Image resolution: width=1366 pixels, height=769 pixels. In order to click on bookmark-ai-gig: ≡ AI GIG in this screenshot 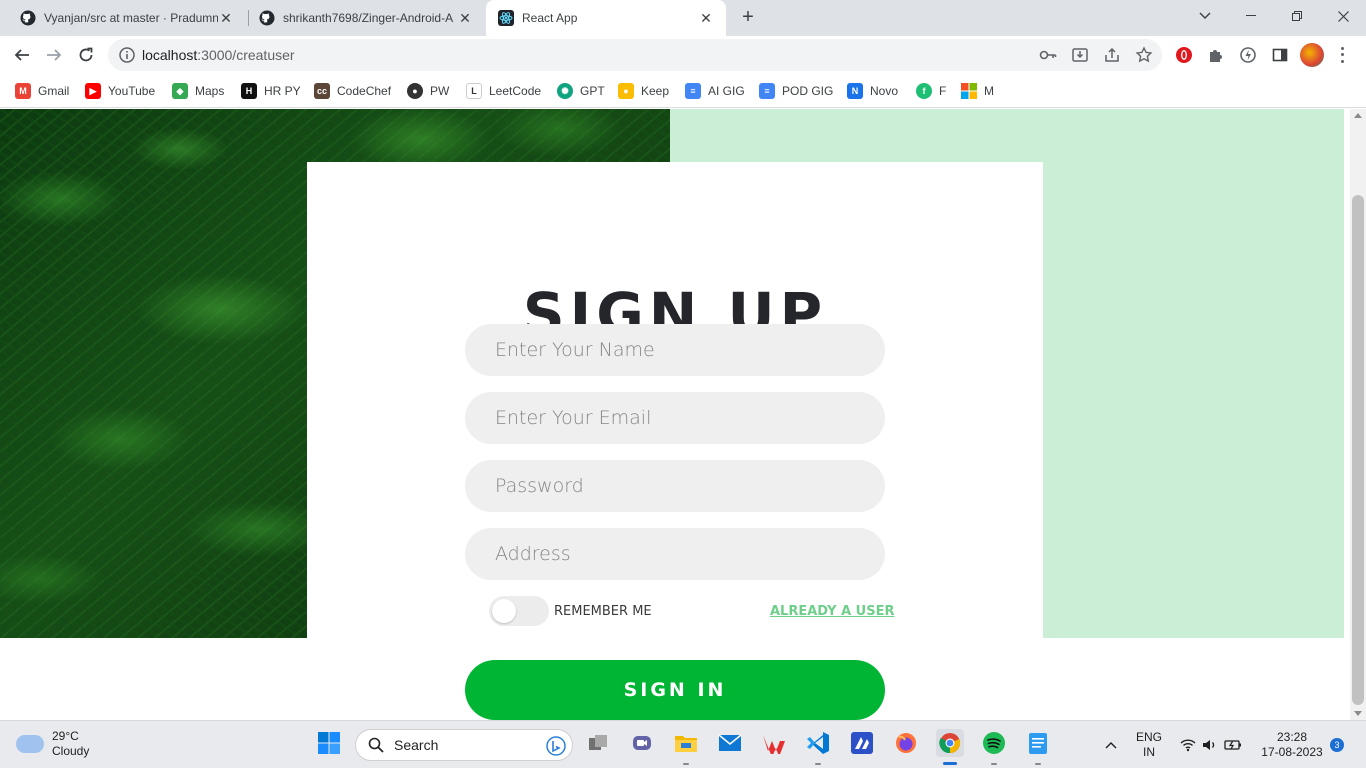, I will do `click(715, 91)`.